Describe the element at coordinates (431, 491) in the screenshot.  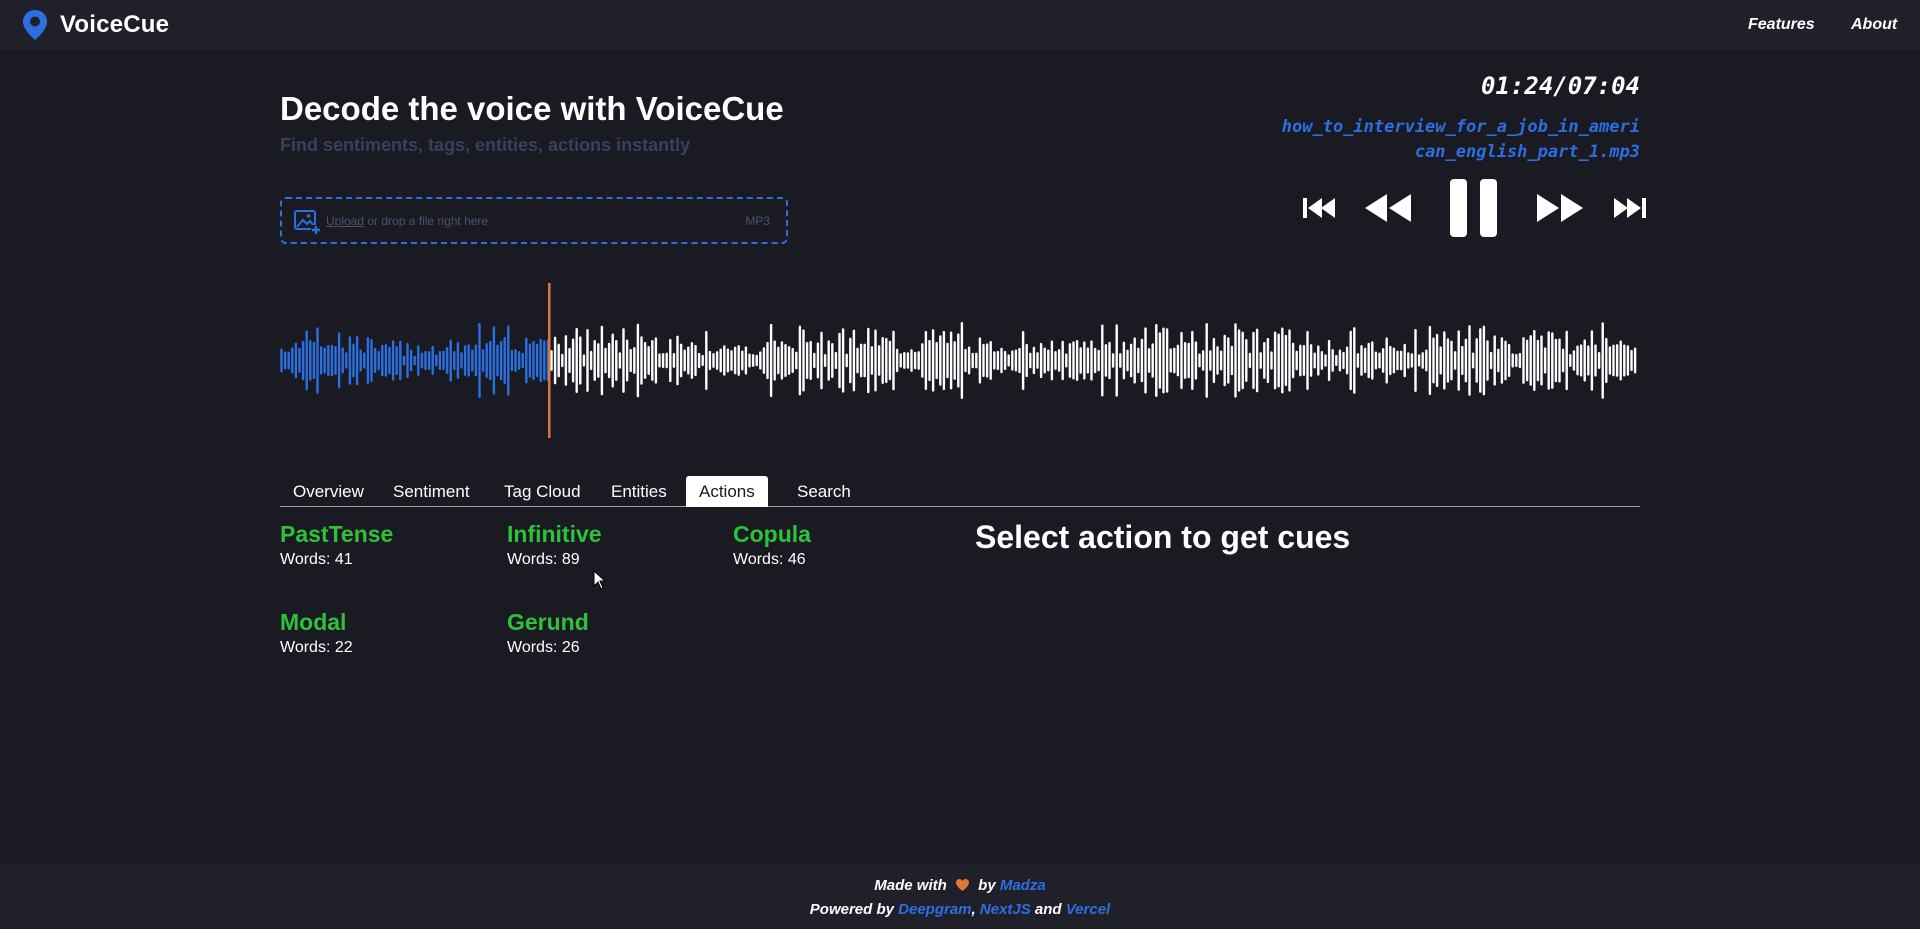
I see `tab-sentiment: Sentiment` at that location.